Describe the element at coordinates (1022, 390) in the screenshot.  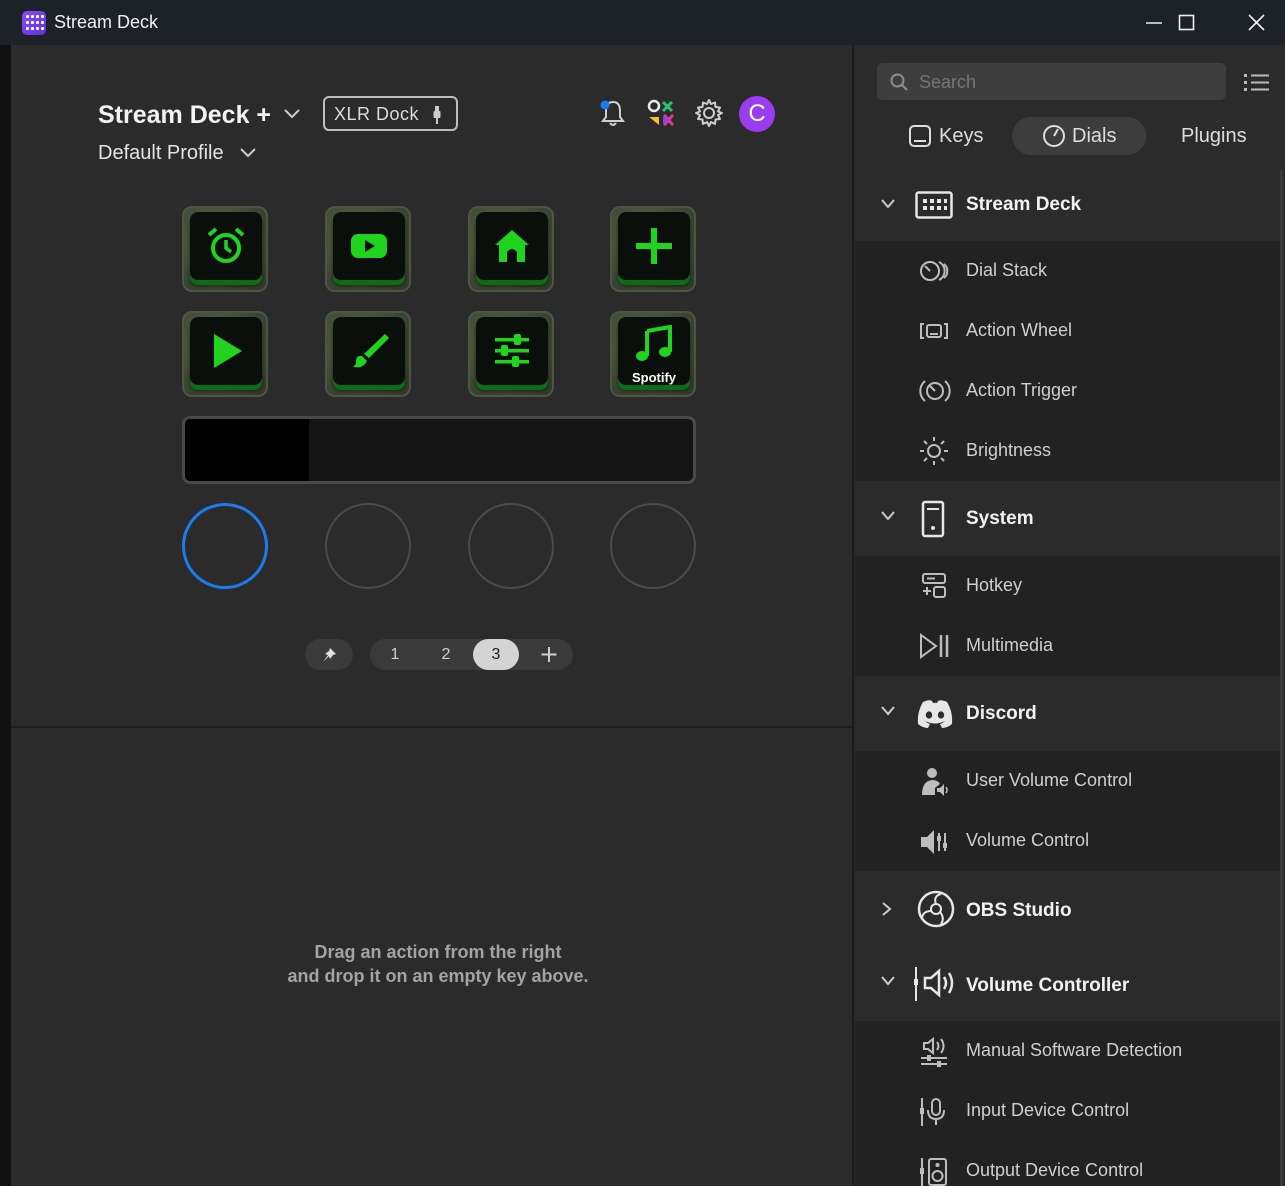
I see `action-label: Action Trigger` at that location.